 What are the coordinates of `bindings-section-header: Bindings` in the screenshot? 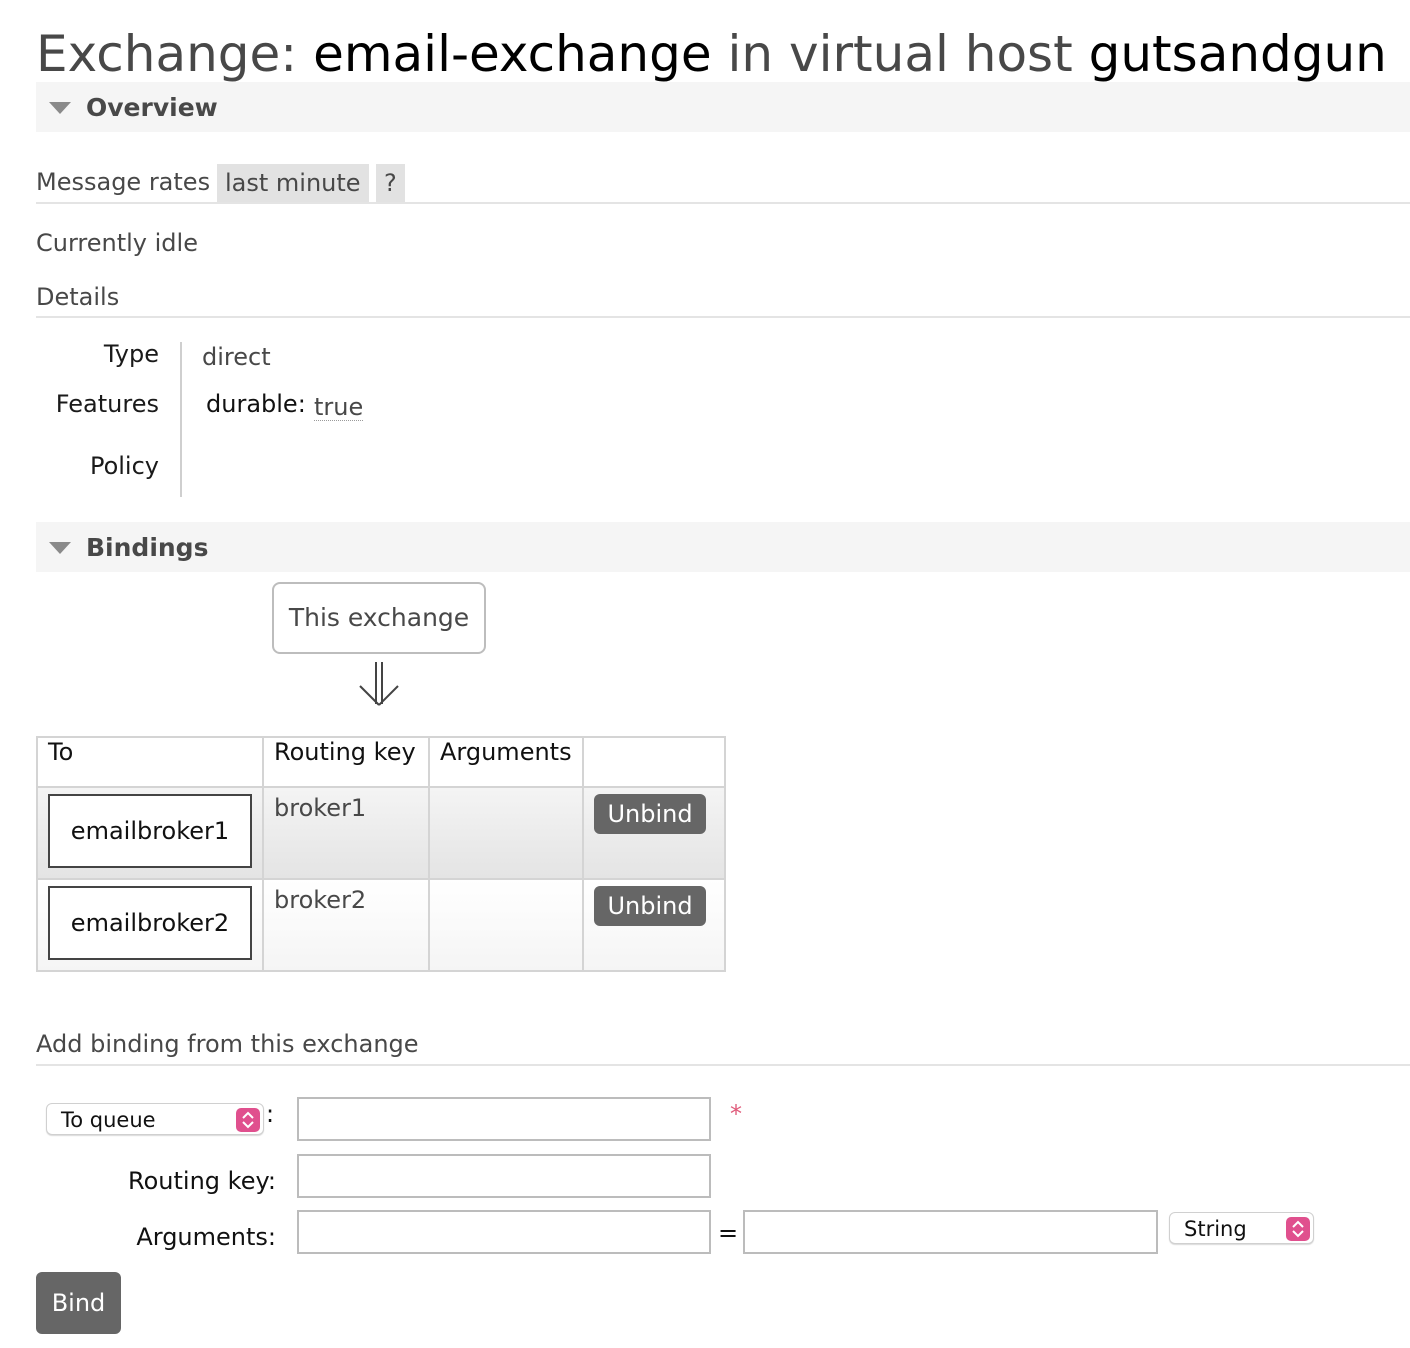 It's located at (723, 547).